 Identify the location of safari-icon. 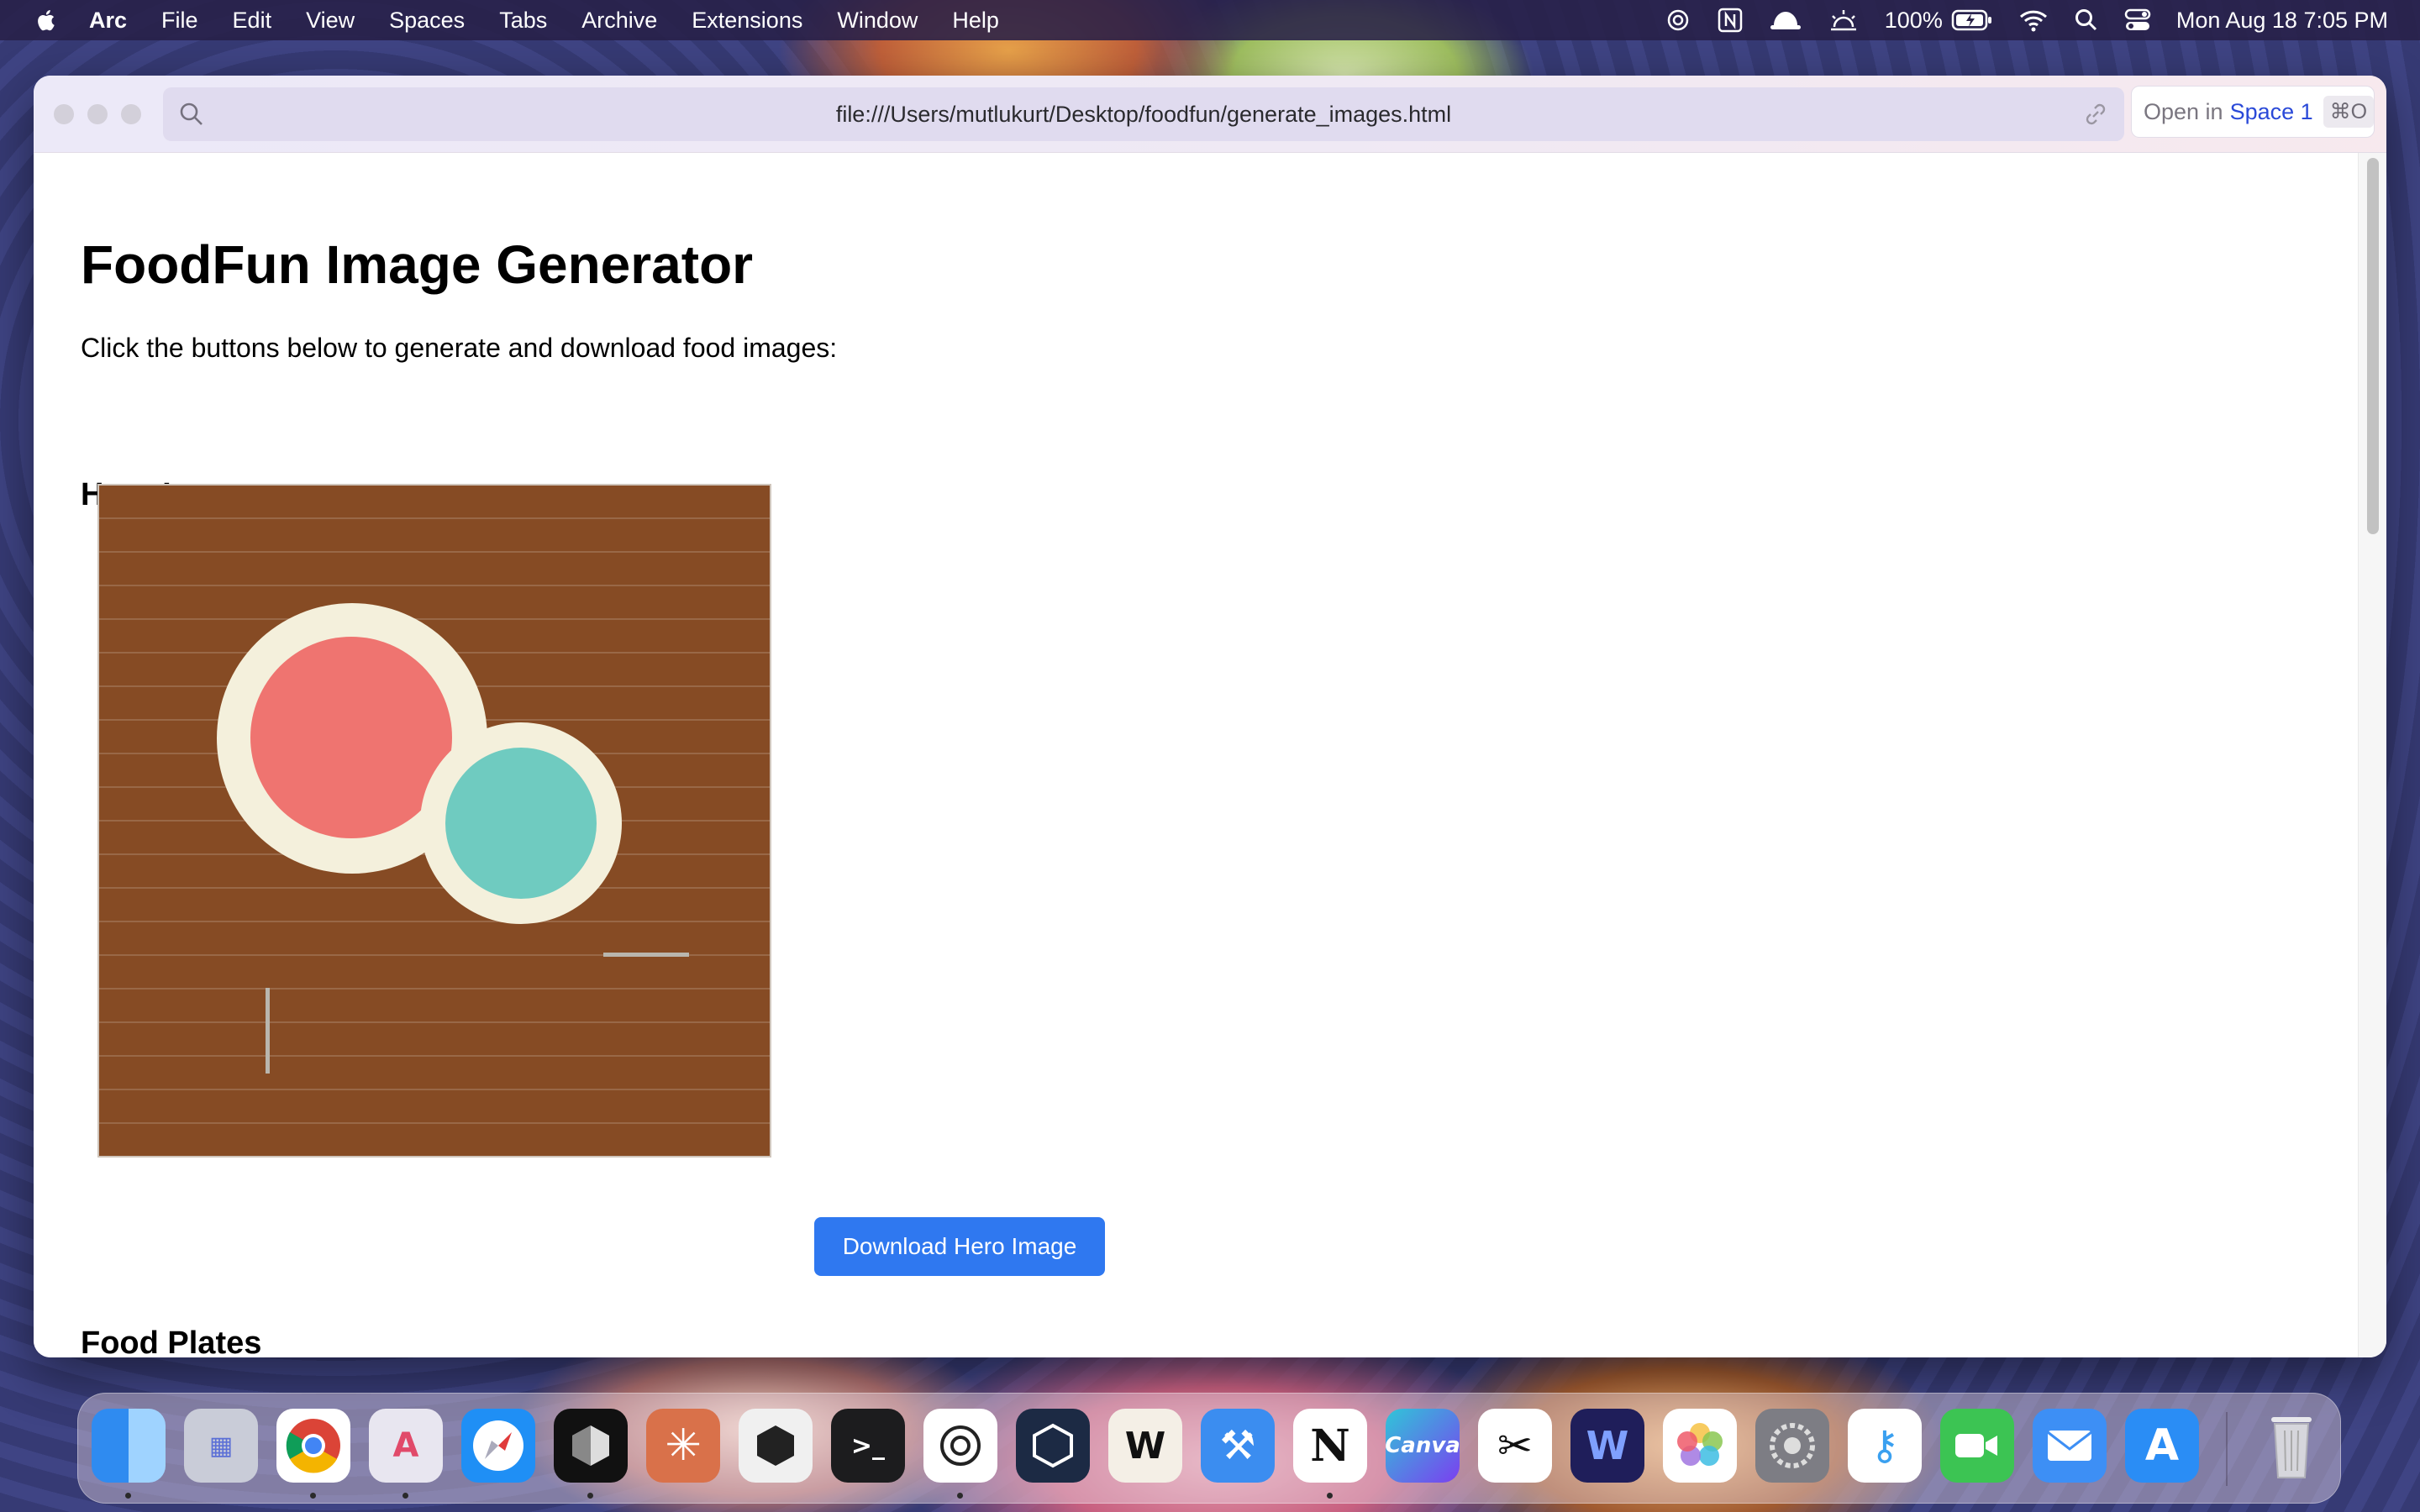
(498, 1446).